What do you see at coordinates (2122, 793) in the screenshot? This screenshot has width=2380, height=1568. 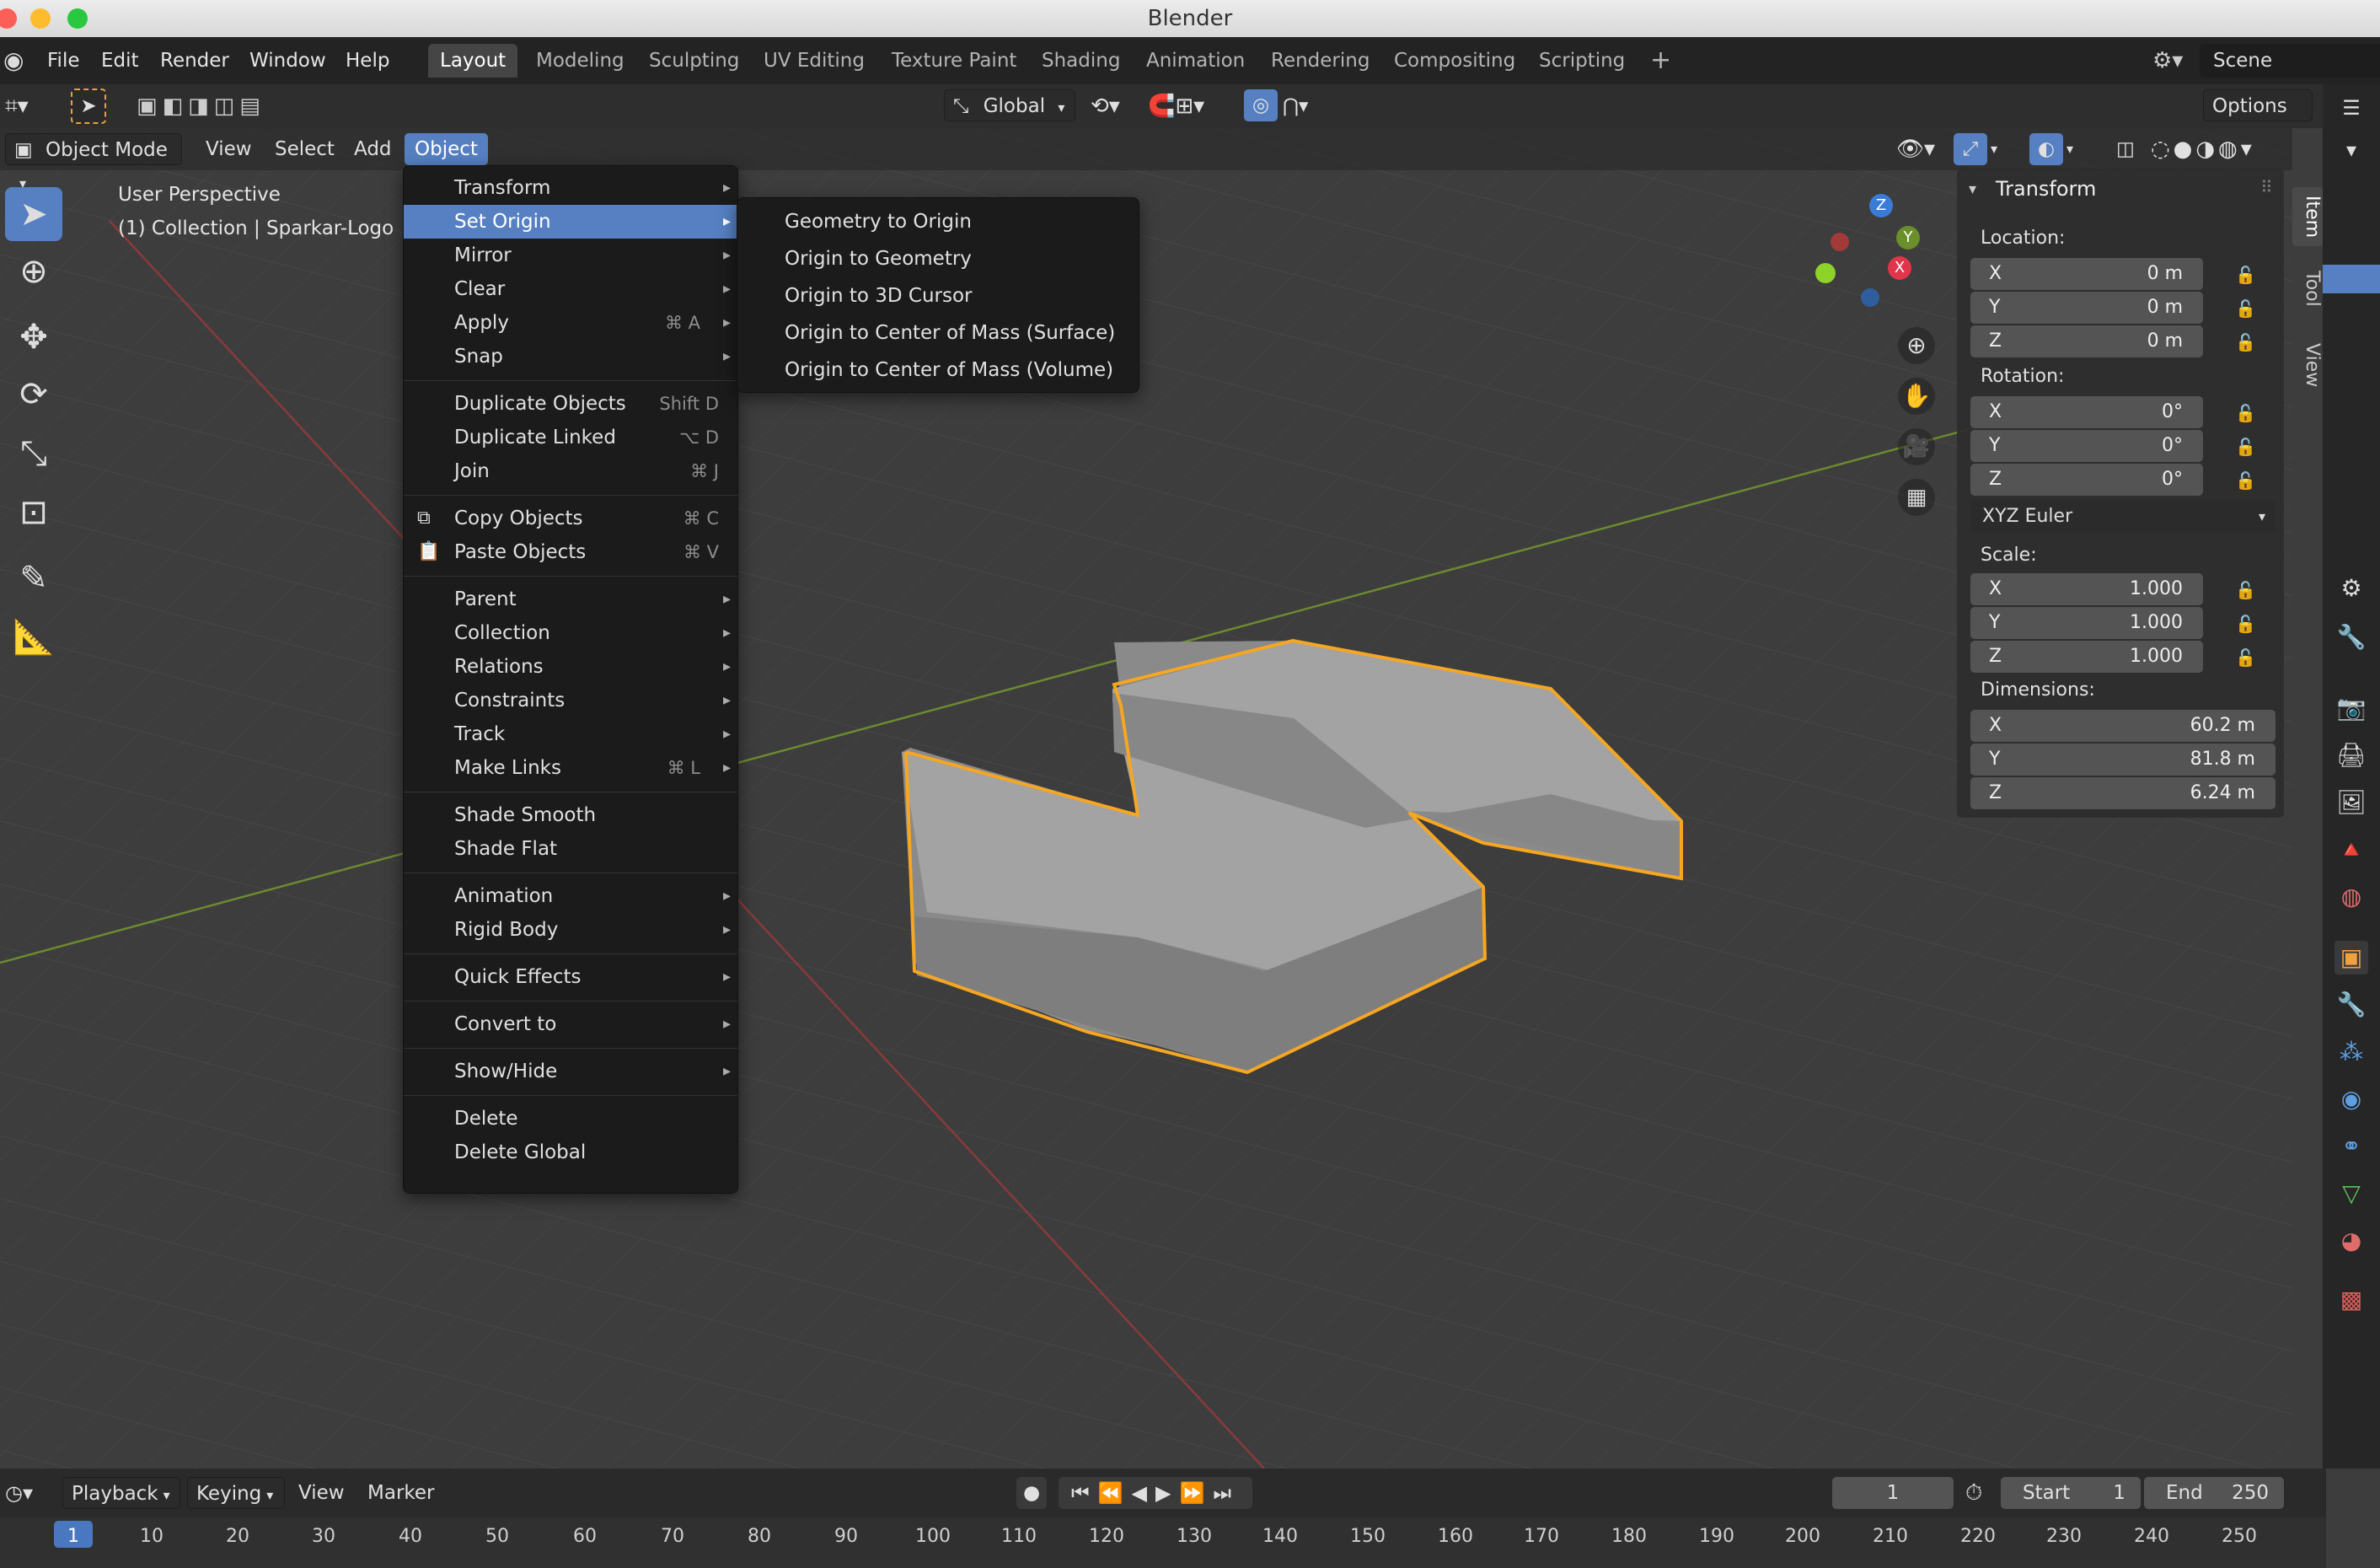 I see `dimensions-z-field: Z 6.24 m` at bounding box center [2122, 793].